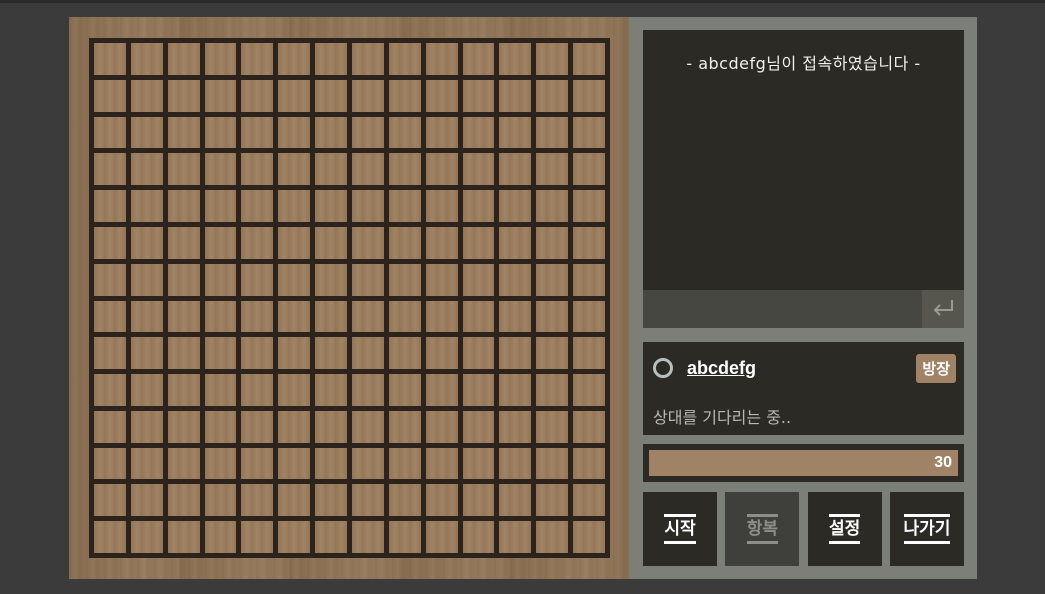 Image resolution: width=1045 pixels, height=594 pixels. What do you see at coordinates (943, 309) in the screenshot?
I see `send-button` at bounding box center [943, 309].